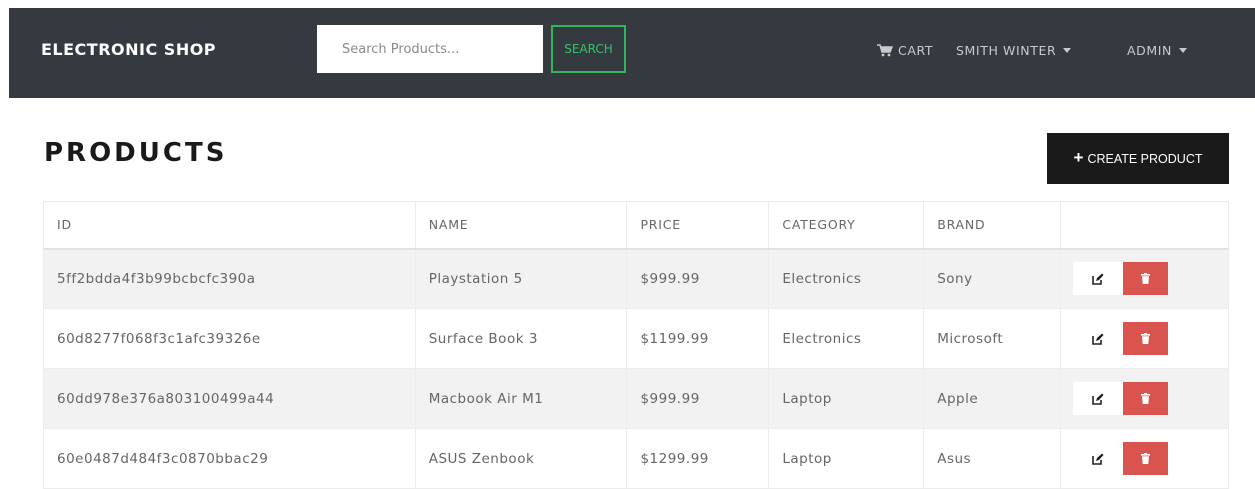 This screenshot has width=1255, height=489. I want to click on user-menu: SMITH WINTER, so click(1014, 50).